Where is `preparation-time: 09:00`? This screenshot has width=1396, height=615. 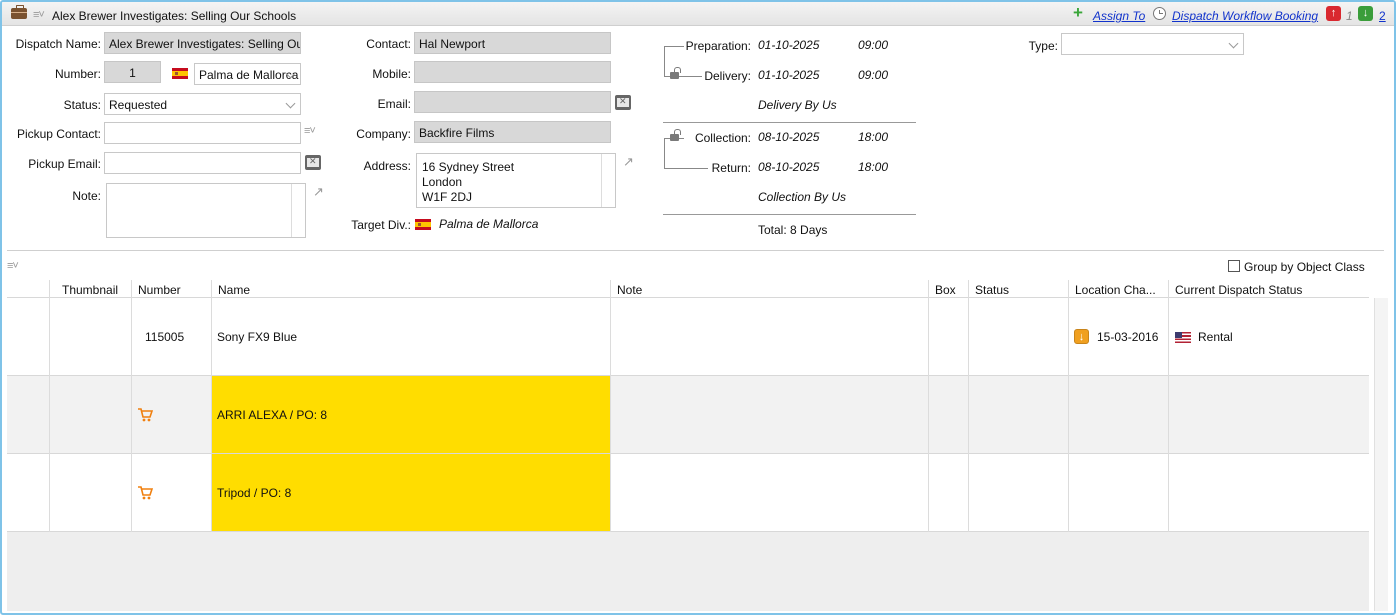 preparation-time: 09:00 is located at coordinates (873, 45).